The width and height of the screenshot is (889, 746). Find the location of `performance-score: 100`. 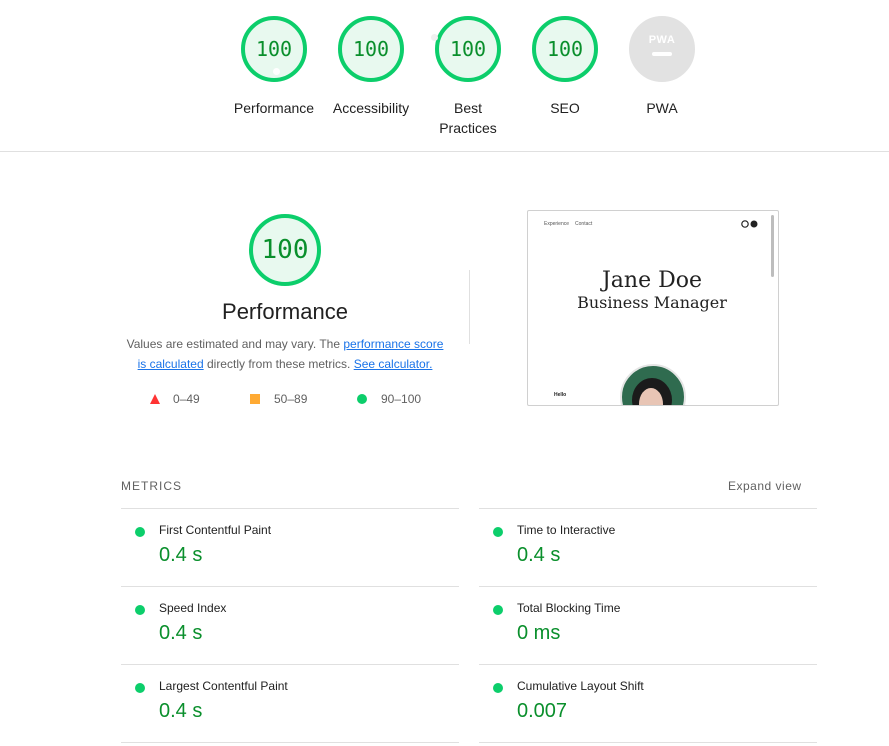

performance-score: 100 is located at coordinates (274, 49).